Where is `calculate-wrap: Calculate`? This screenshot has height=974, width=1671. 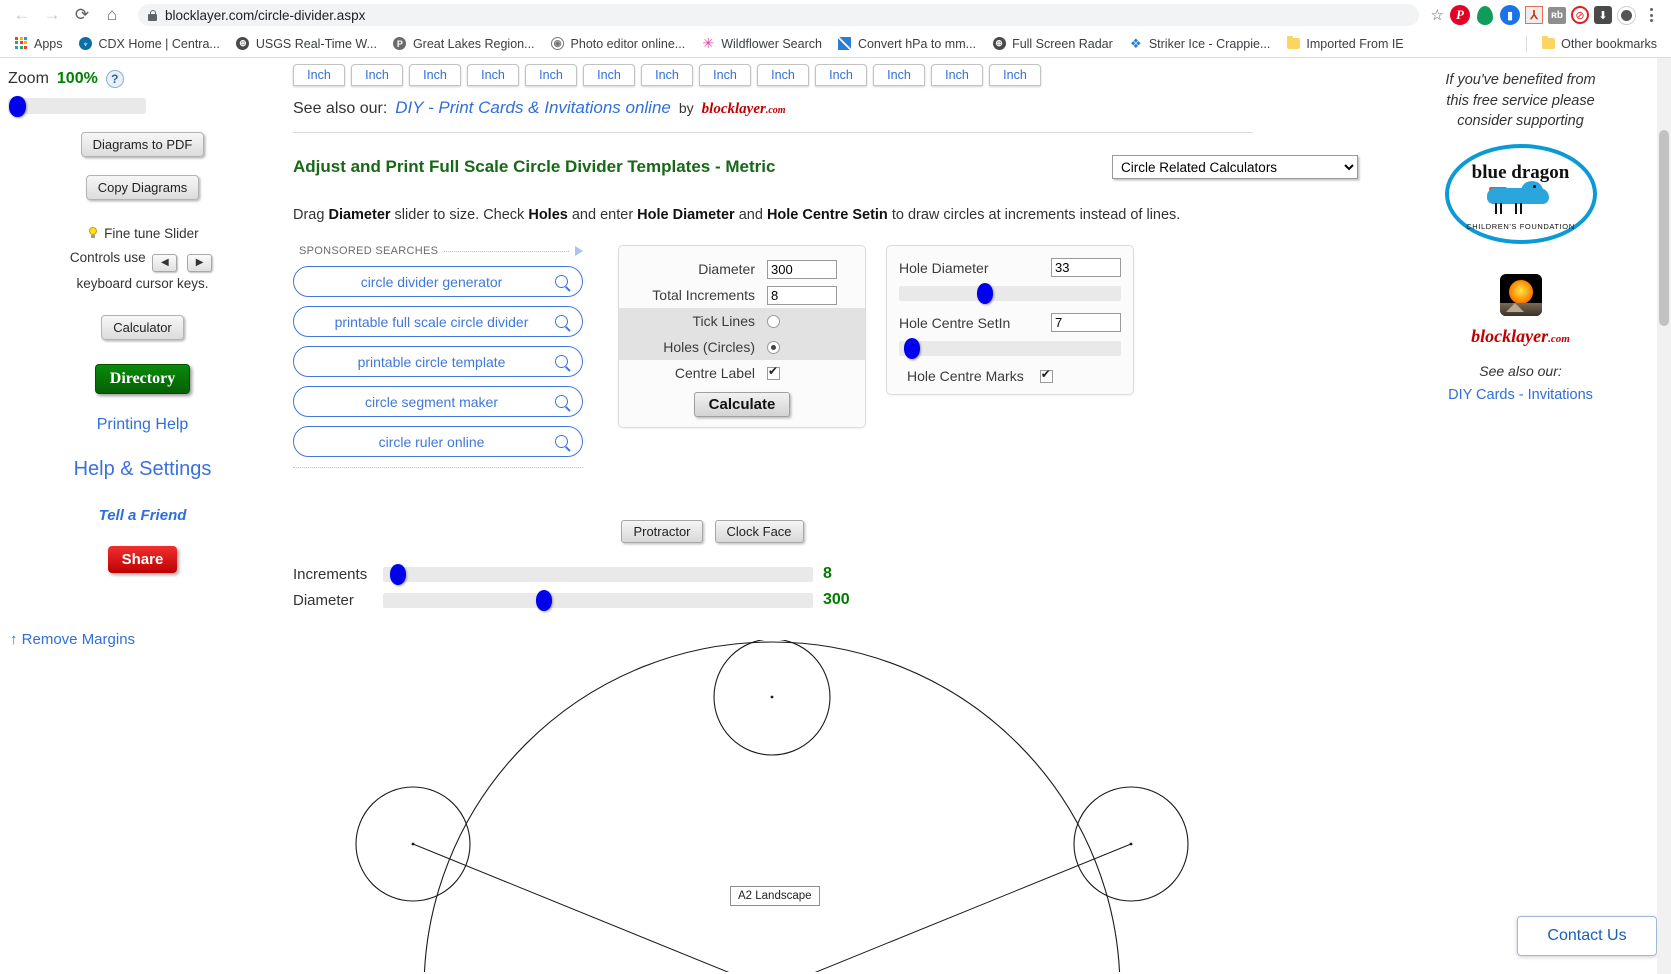
calculate-wrap: Calculate is located at coordinates (742, 401).